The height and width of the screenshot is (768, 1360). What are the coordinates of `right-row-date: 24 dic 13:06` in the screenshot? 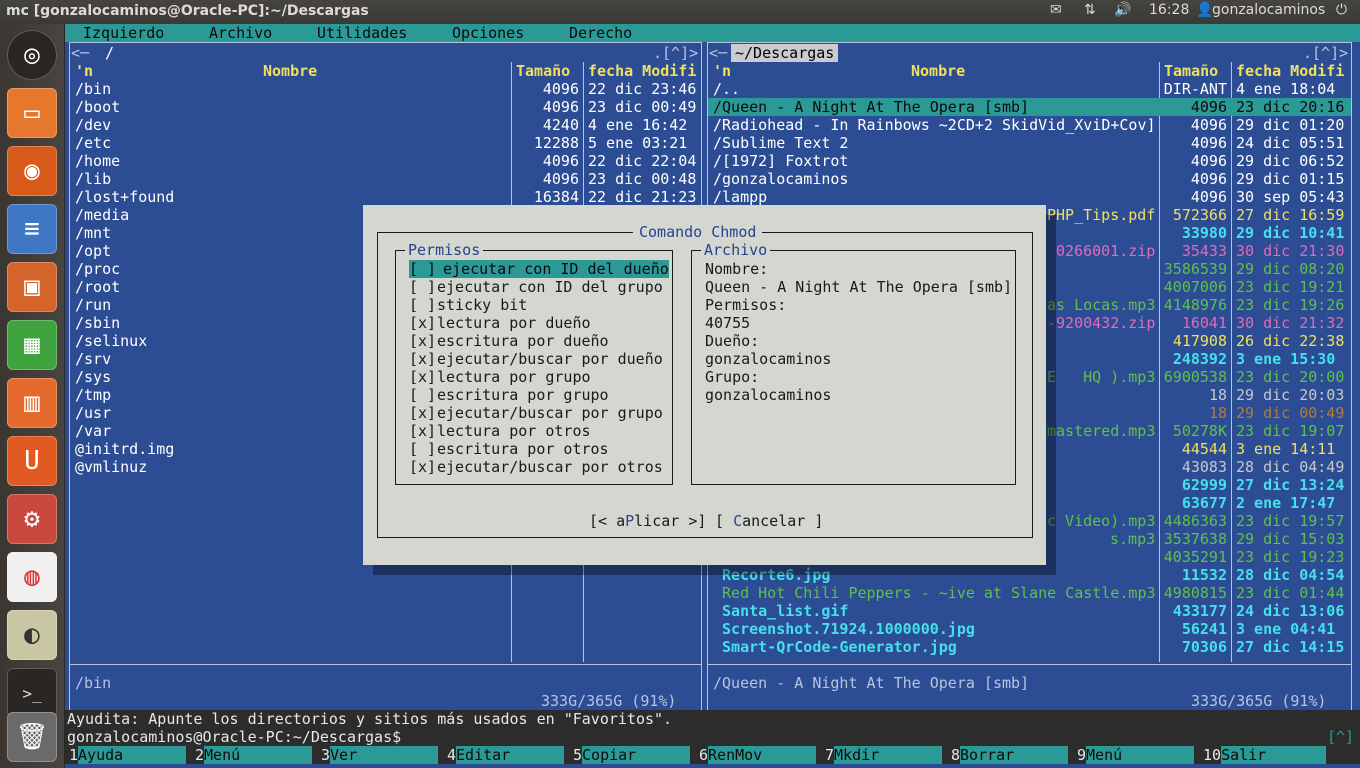 It's located at (1290, 611).